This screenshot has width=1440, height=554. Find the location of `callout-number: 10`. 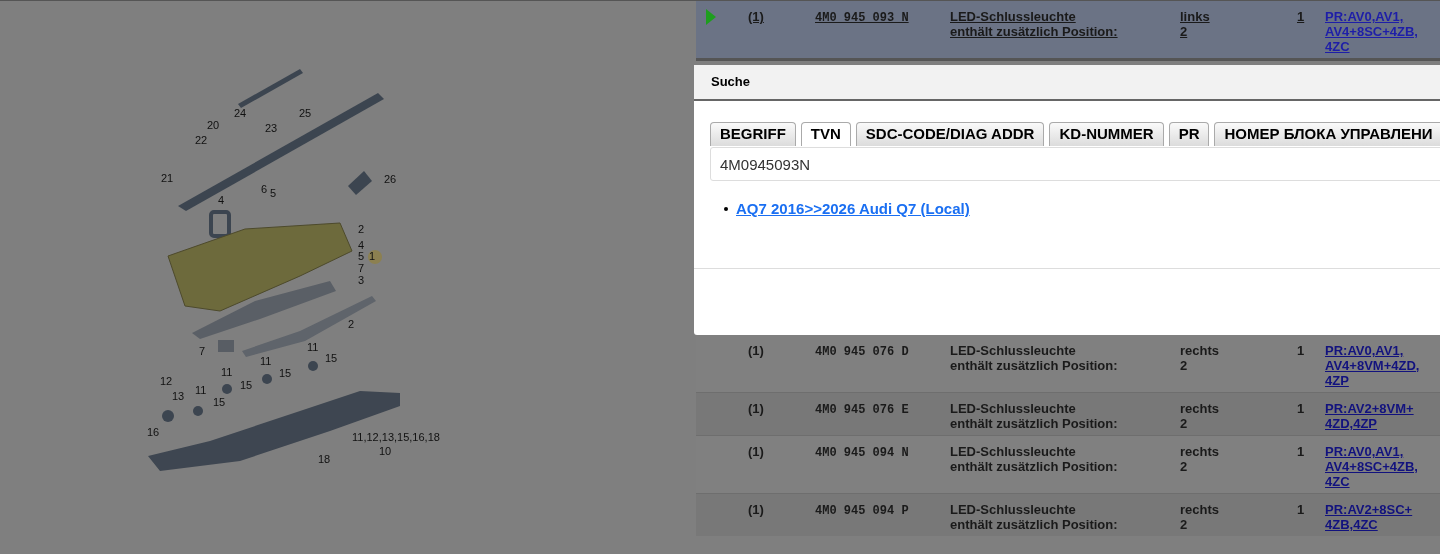

callout-number: 10 is located at coordinates (385, 451).